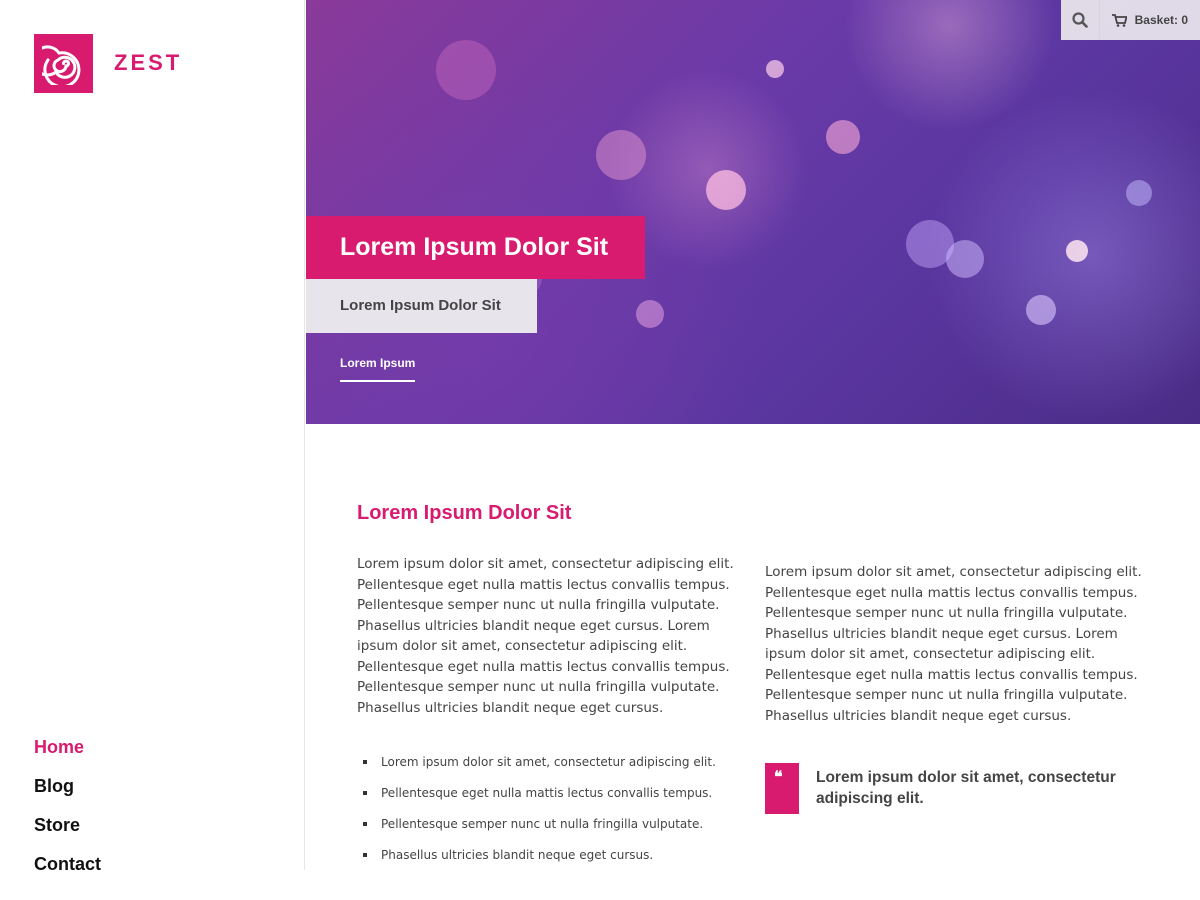 This screenshot has width=1200, height=900. What do you see at coordinates (778, 776) in the screenshot?
I see `quote-mark: ❝` at bounding box center [778, 776].